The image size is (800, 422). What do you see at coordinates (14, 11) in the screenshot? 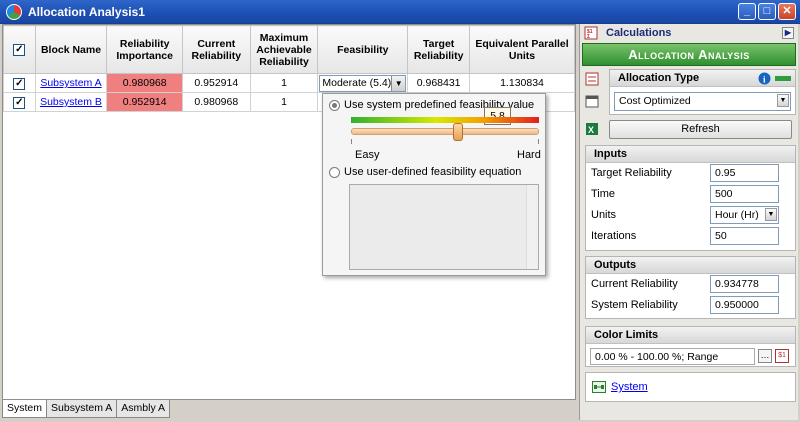
I see `app-icon` at bounding box center [14, 11].